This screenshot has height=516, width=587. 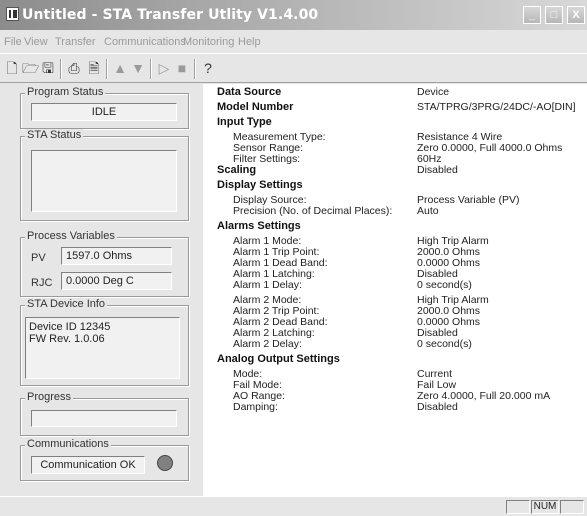 What do you see at coordinates (66, 304) in the screenshot?
I see `device-info-title: STA Device Info` at bounding box center [66, 304].